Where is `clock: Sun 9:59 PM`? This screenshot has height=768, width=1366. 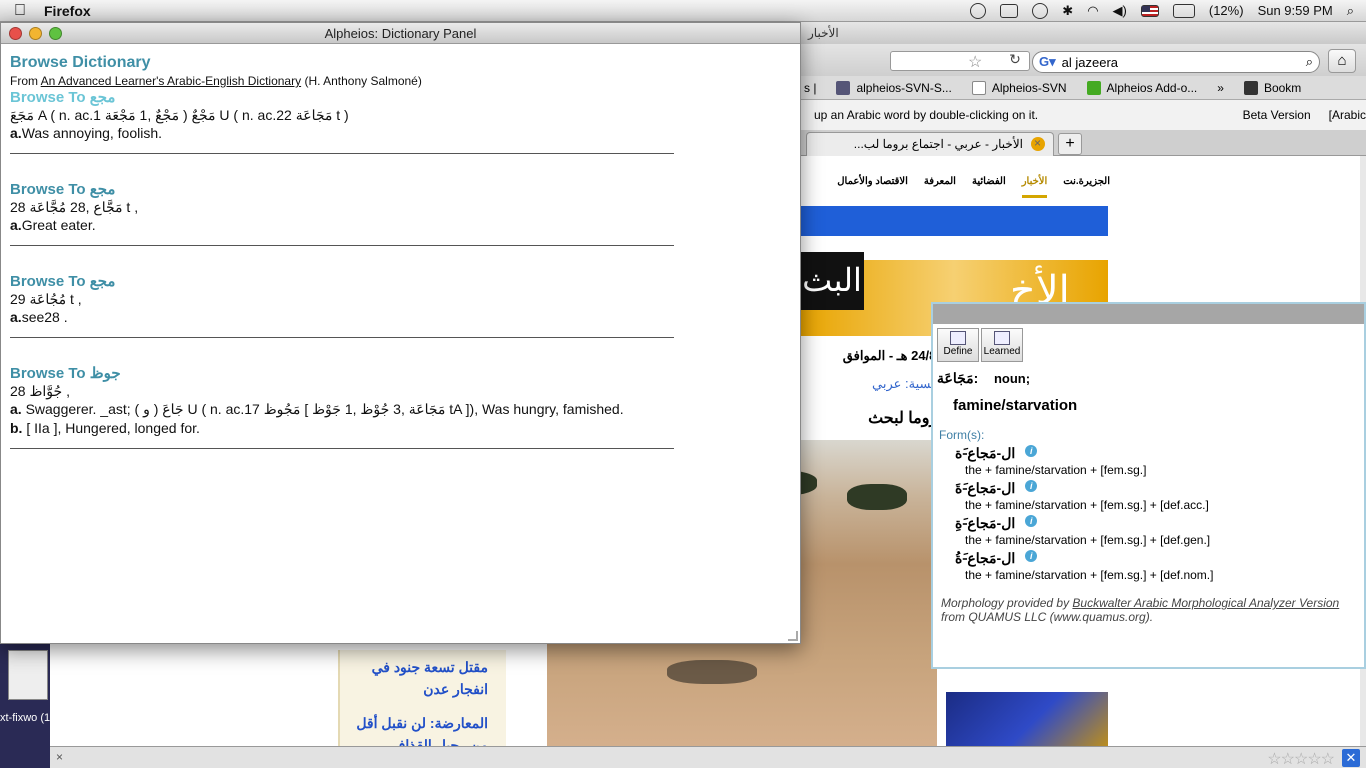
clock: Sun 9:59 PM is located at coordinates (1295, 10).